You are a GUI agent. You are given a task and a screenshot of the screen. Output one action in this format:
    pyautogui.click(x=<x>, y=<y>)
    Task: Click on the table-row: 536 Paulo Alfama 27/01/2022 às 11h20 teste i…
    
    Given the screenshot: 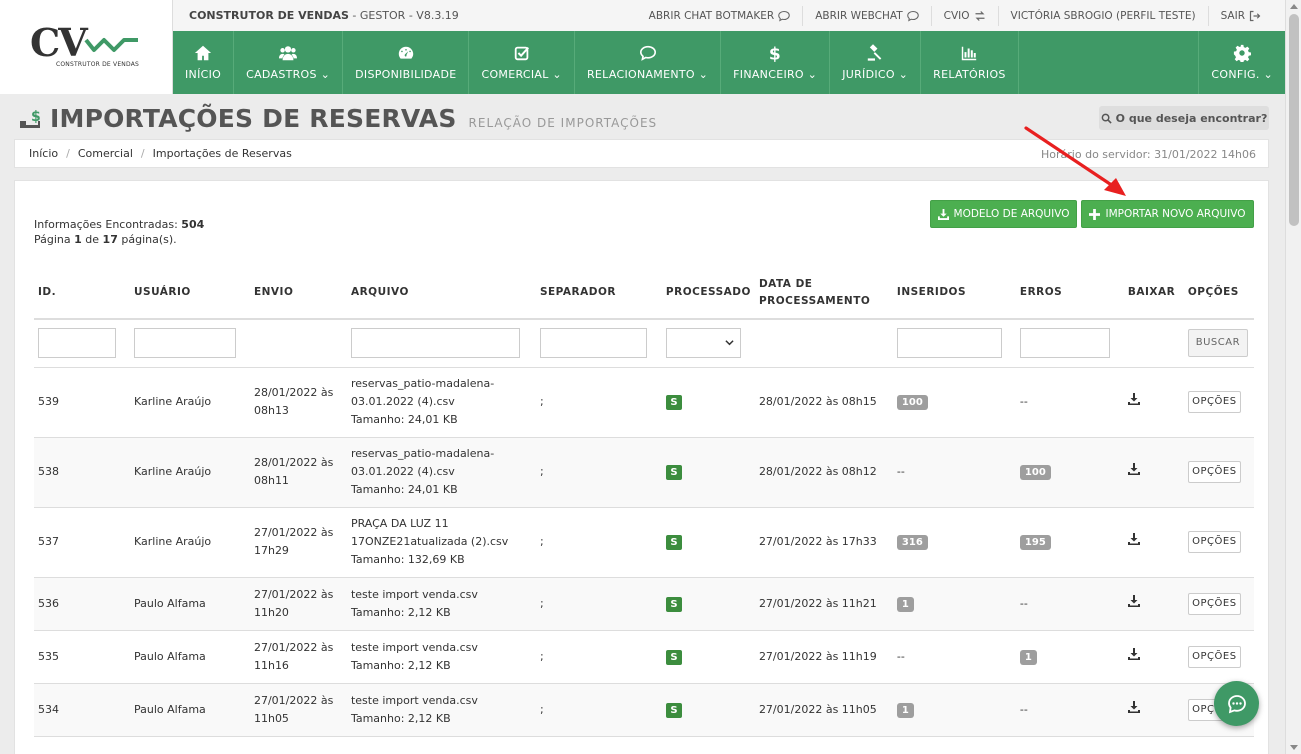 What is the action you would take?
    pyautogui.click(x=644, y=604)
    